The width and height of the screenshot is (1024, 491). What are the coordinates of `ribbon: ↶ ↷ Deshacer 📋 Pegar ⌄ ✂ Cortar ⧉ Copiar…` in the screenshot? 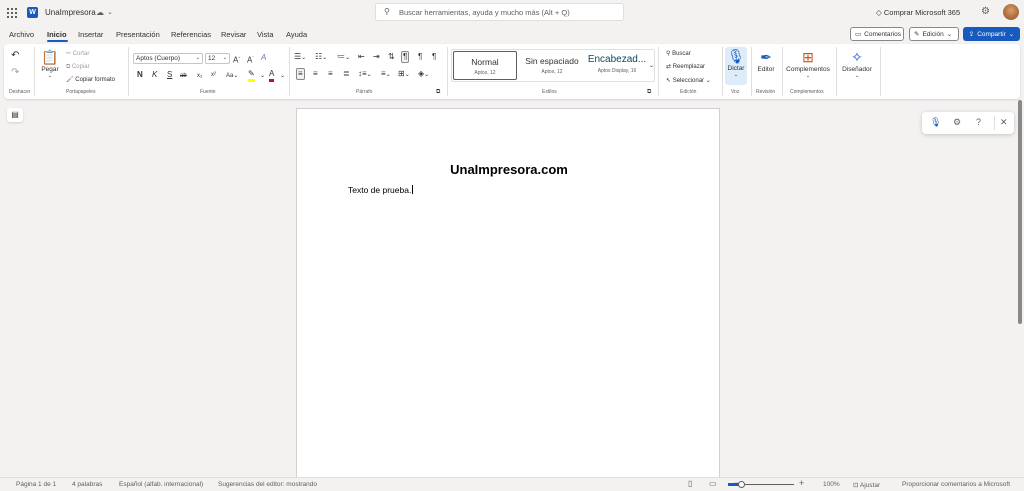 It's located at (512, 71).